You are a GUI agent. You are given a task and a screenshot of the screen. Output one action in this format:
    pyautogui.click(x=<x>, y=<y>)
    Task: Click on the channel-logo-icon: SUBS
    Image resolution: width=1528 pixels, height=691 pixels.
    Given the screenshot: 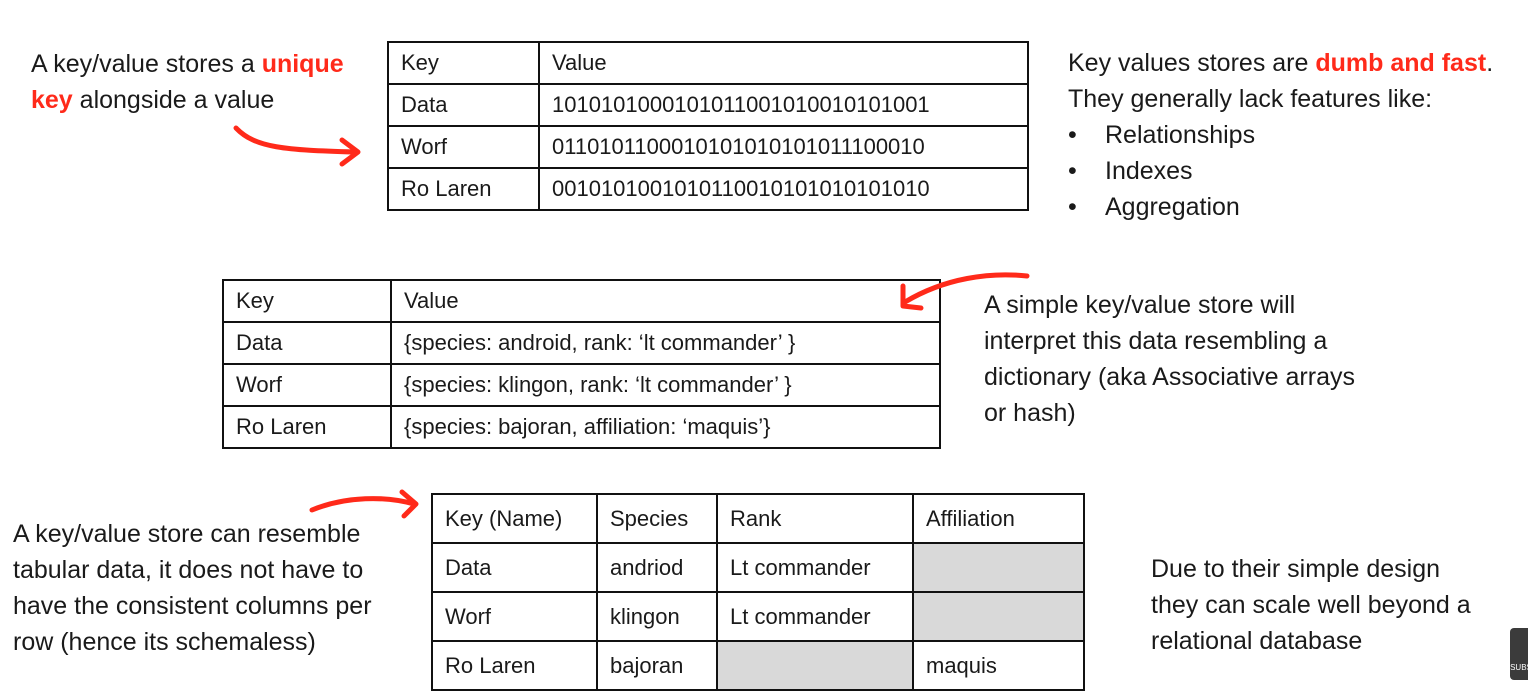 What is the action you would take?
    pyautogui.click(x=1519, y=654)
    